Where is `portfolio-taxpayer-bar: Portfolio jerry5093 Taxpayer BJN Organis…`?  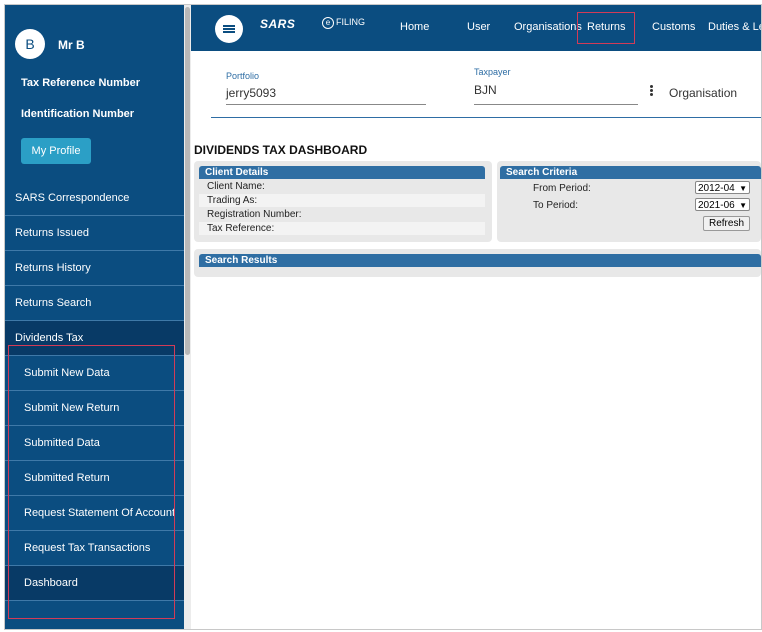 portfolio-taxpayer-bar: Portfolio jerry5093 Taxpayer BJN Organis… is located at coordinates (476, 91).